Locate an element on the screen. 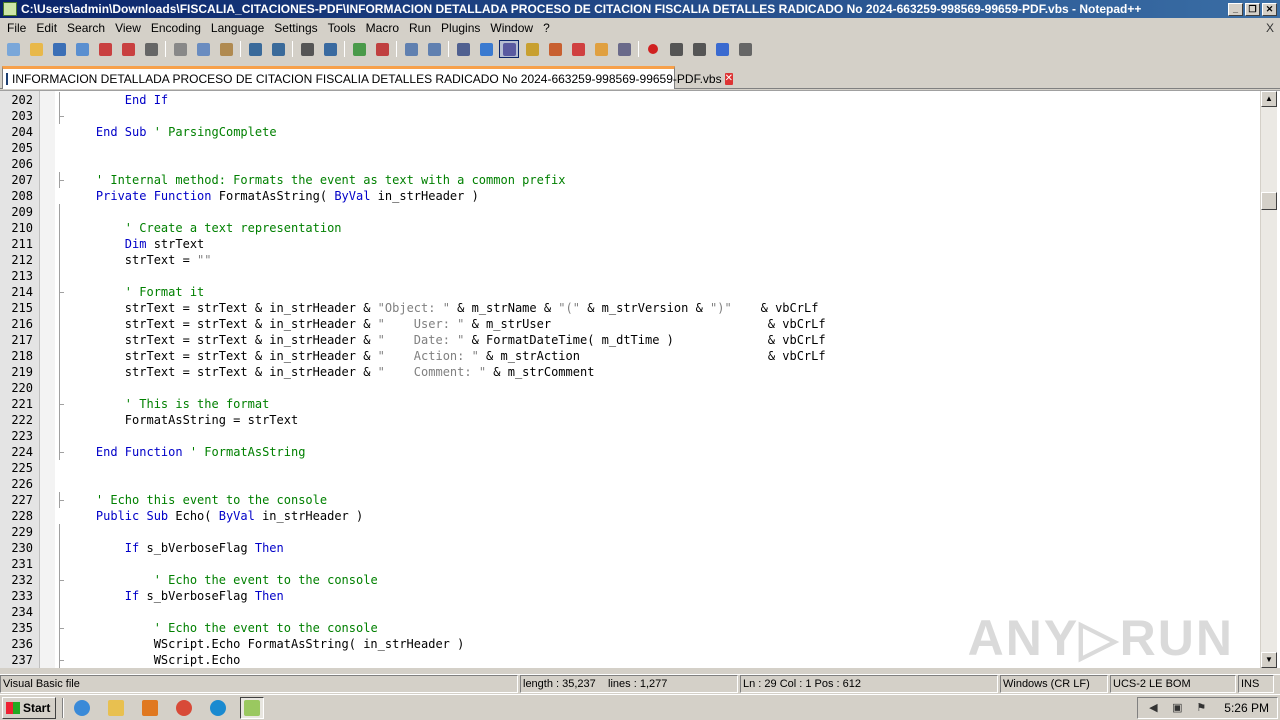  notepadpp-app-icon is located at coordinates (10, 9).